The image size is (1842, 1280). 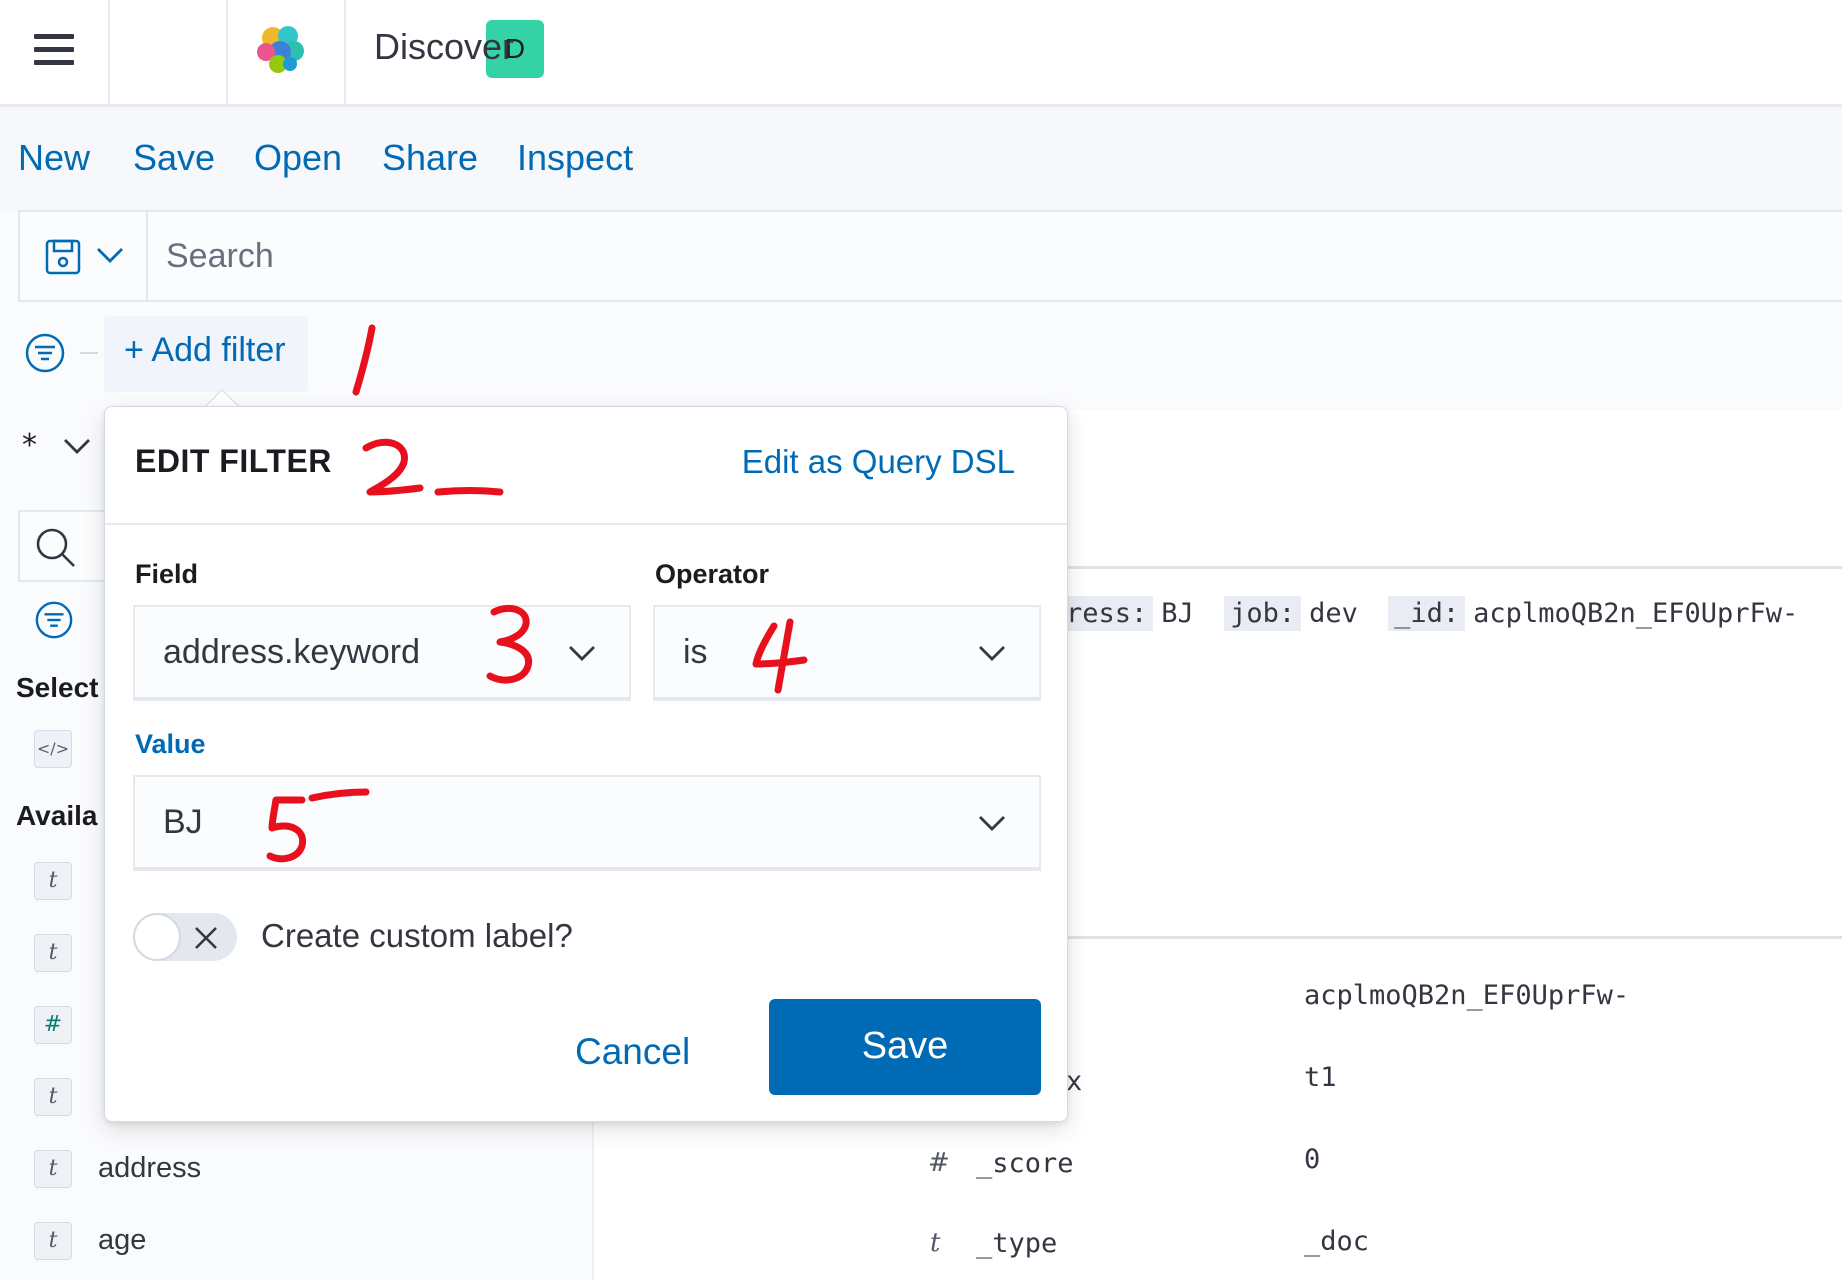 I want to click on hamburger-menu-icon, so click(x=54, y=50).